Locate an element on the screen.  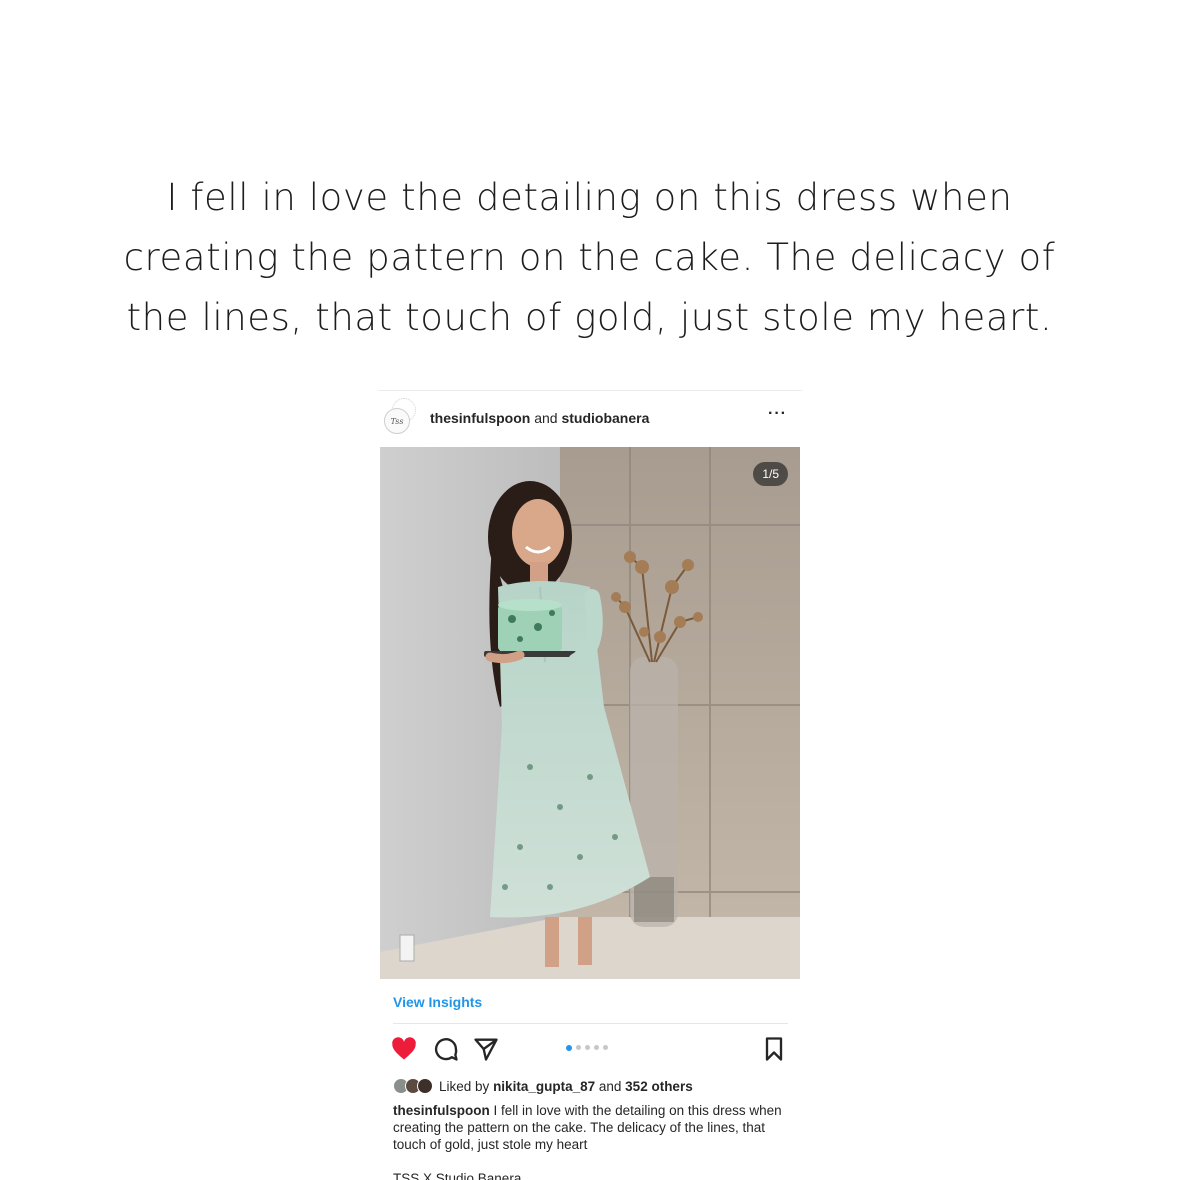
likes-user: nikita_gupta_87 is located at coordinates (544, 1086).